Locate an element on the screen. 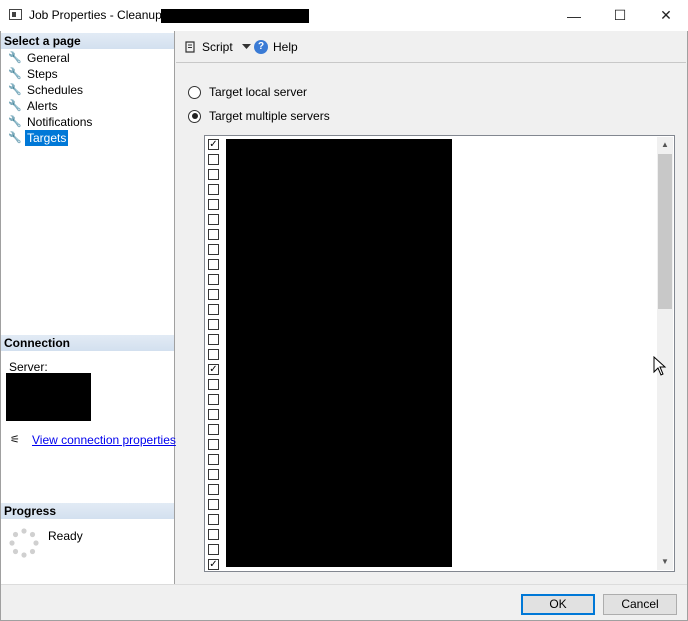 The image size is (688, 621). sidebar-item-label: General is located at coordinates (48, 58).